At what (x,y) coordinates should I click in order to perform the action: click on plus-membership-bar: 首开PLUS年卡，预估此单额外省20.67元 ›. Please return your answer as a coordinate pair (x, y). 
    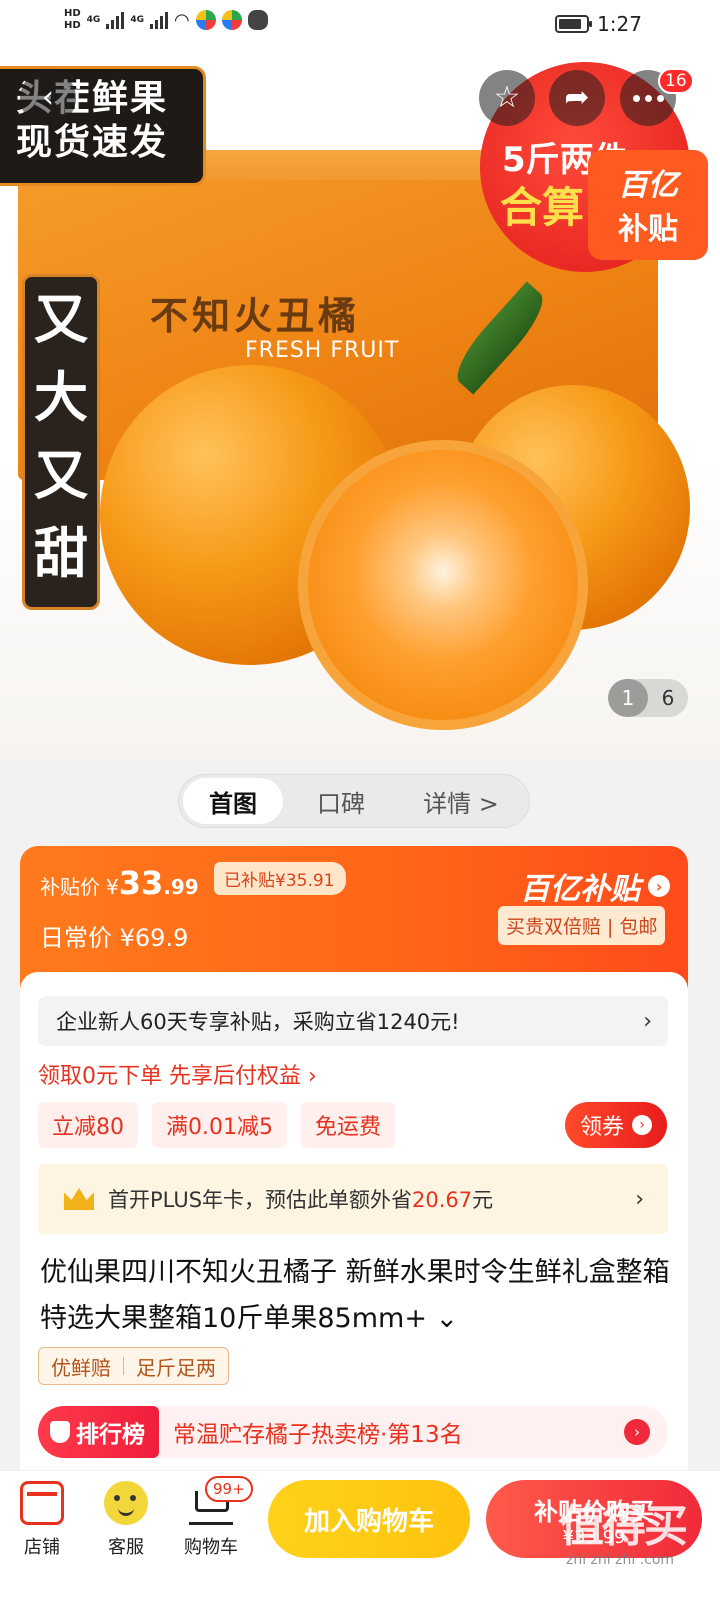
    Looking at the image, I should click on (353, 1199).